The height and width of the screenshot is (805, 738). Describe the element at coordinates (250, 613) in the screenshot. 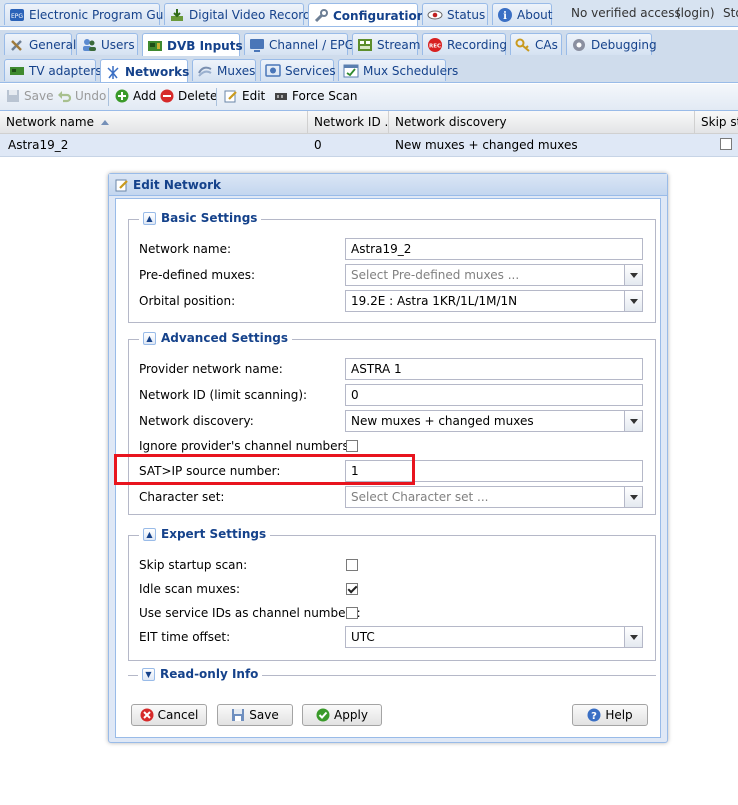

I see `service-ids-label: Use service IDs as channel numbers:` at that location.